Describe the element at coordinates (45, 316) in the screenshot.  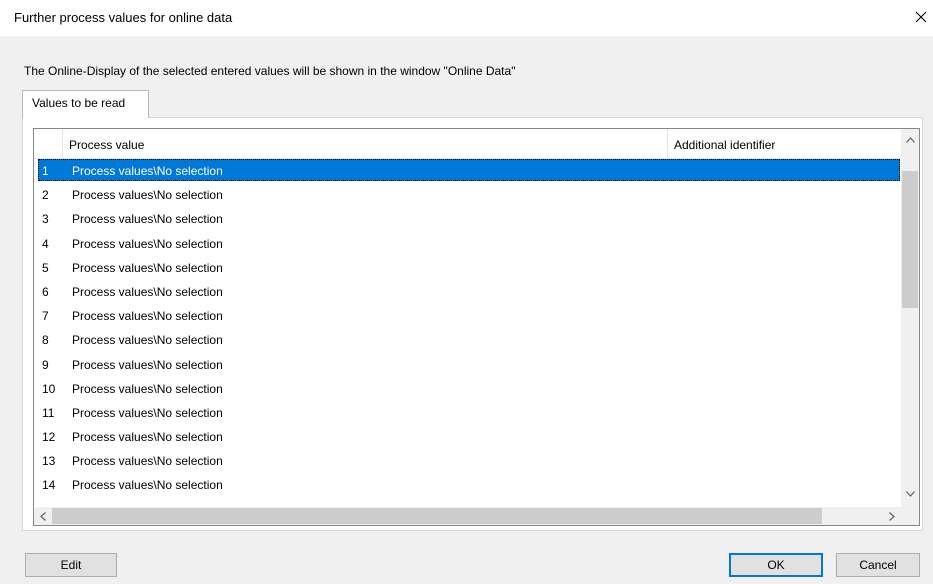
I see `row-number: 7` at that location.